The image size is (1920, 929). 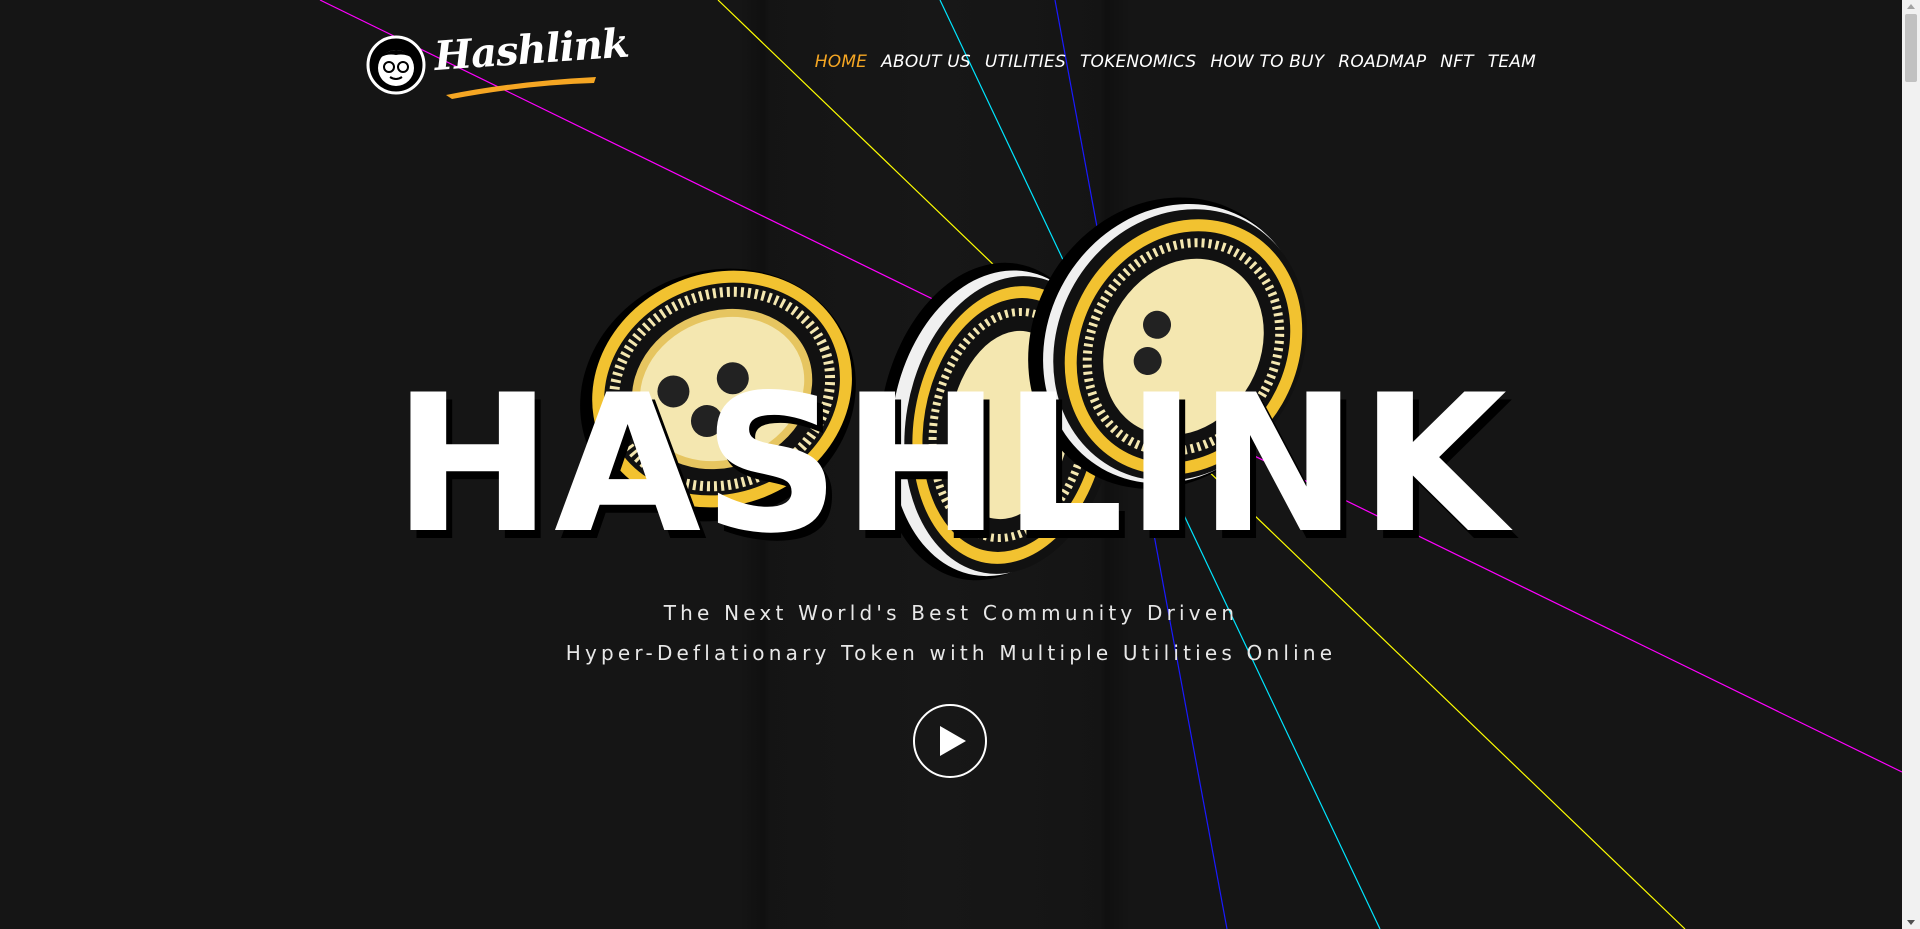 I want to click on vertical-scrollbar, so click(x=1911, y=464).